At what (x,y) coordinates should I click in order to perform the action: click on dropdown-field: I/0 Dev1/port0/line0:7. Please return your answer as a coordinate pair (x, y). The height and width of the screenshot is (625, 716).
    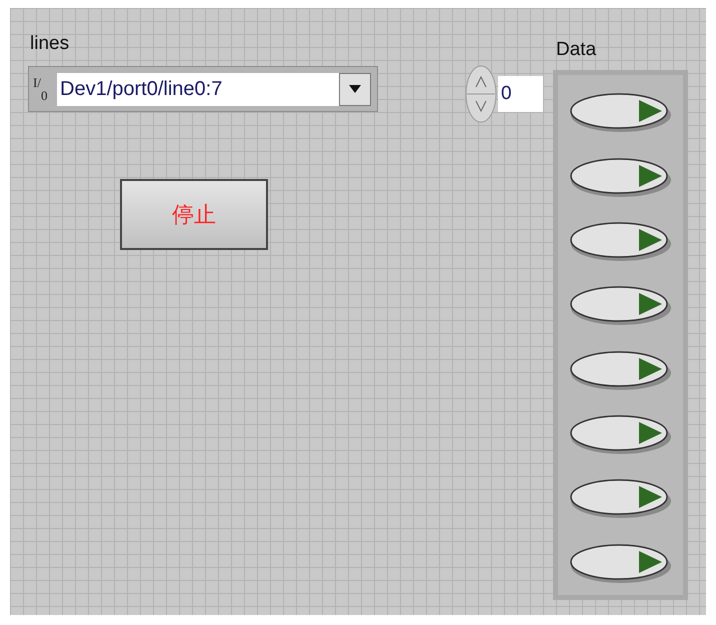
    Looking at the image, I should click on (203, 89).